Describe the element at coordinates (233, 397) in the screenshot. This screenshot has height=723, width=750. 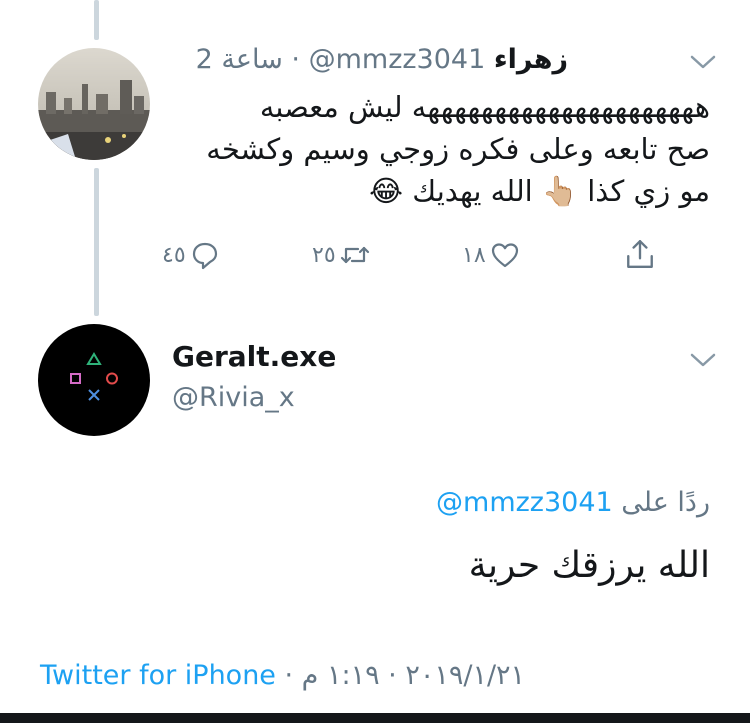
I see `handle: @Rivia_x` at that location.